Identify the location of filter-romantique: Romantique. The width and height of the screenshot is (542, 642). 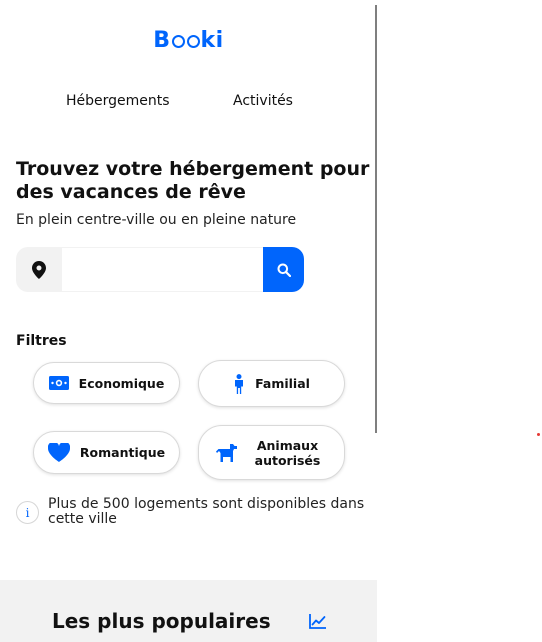
(106, 452).